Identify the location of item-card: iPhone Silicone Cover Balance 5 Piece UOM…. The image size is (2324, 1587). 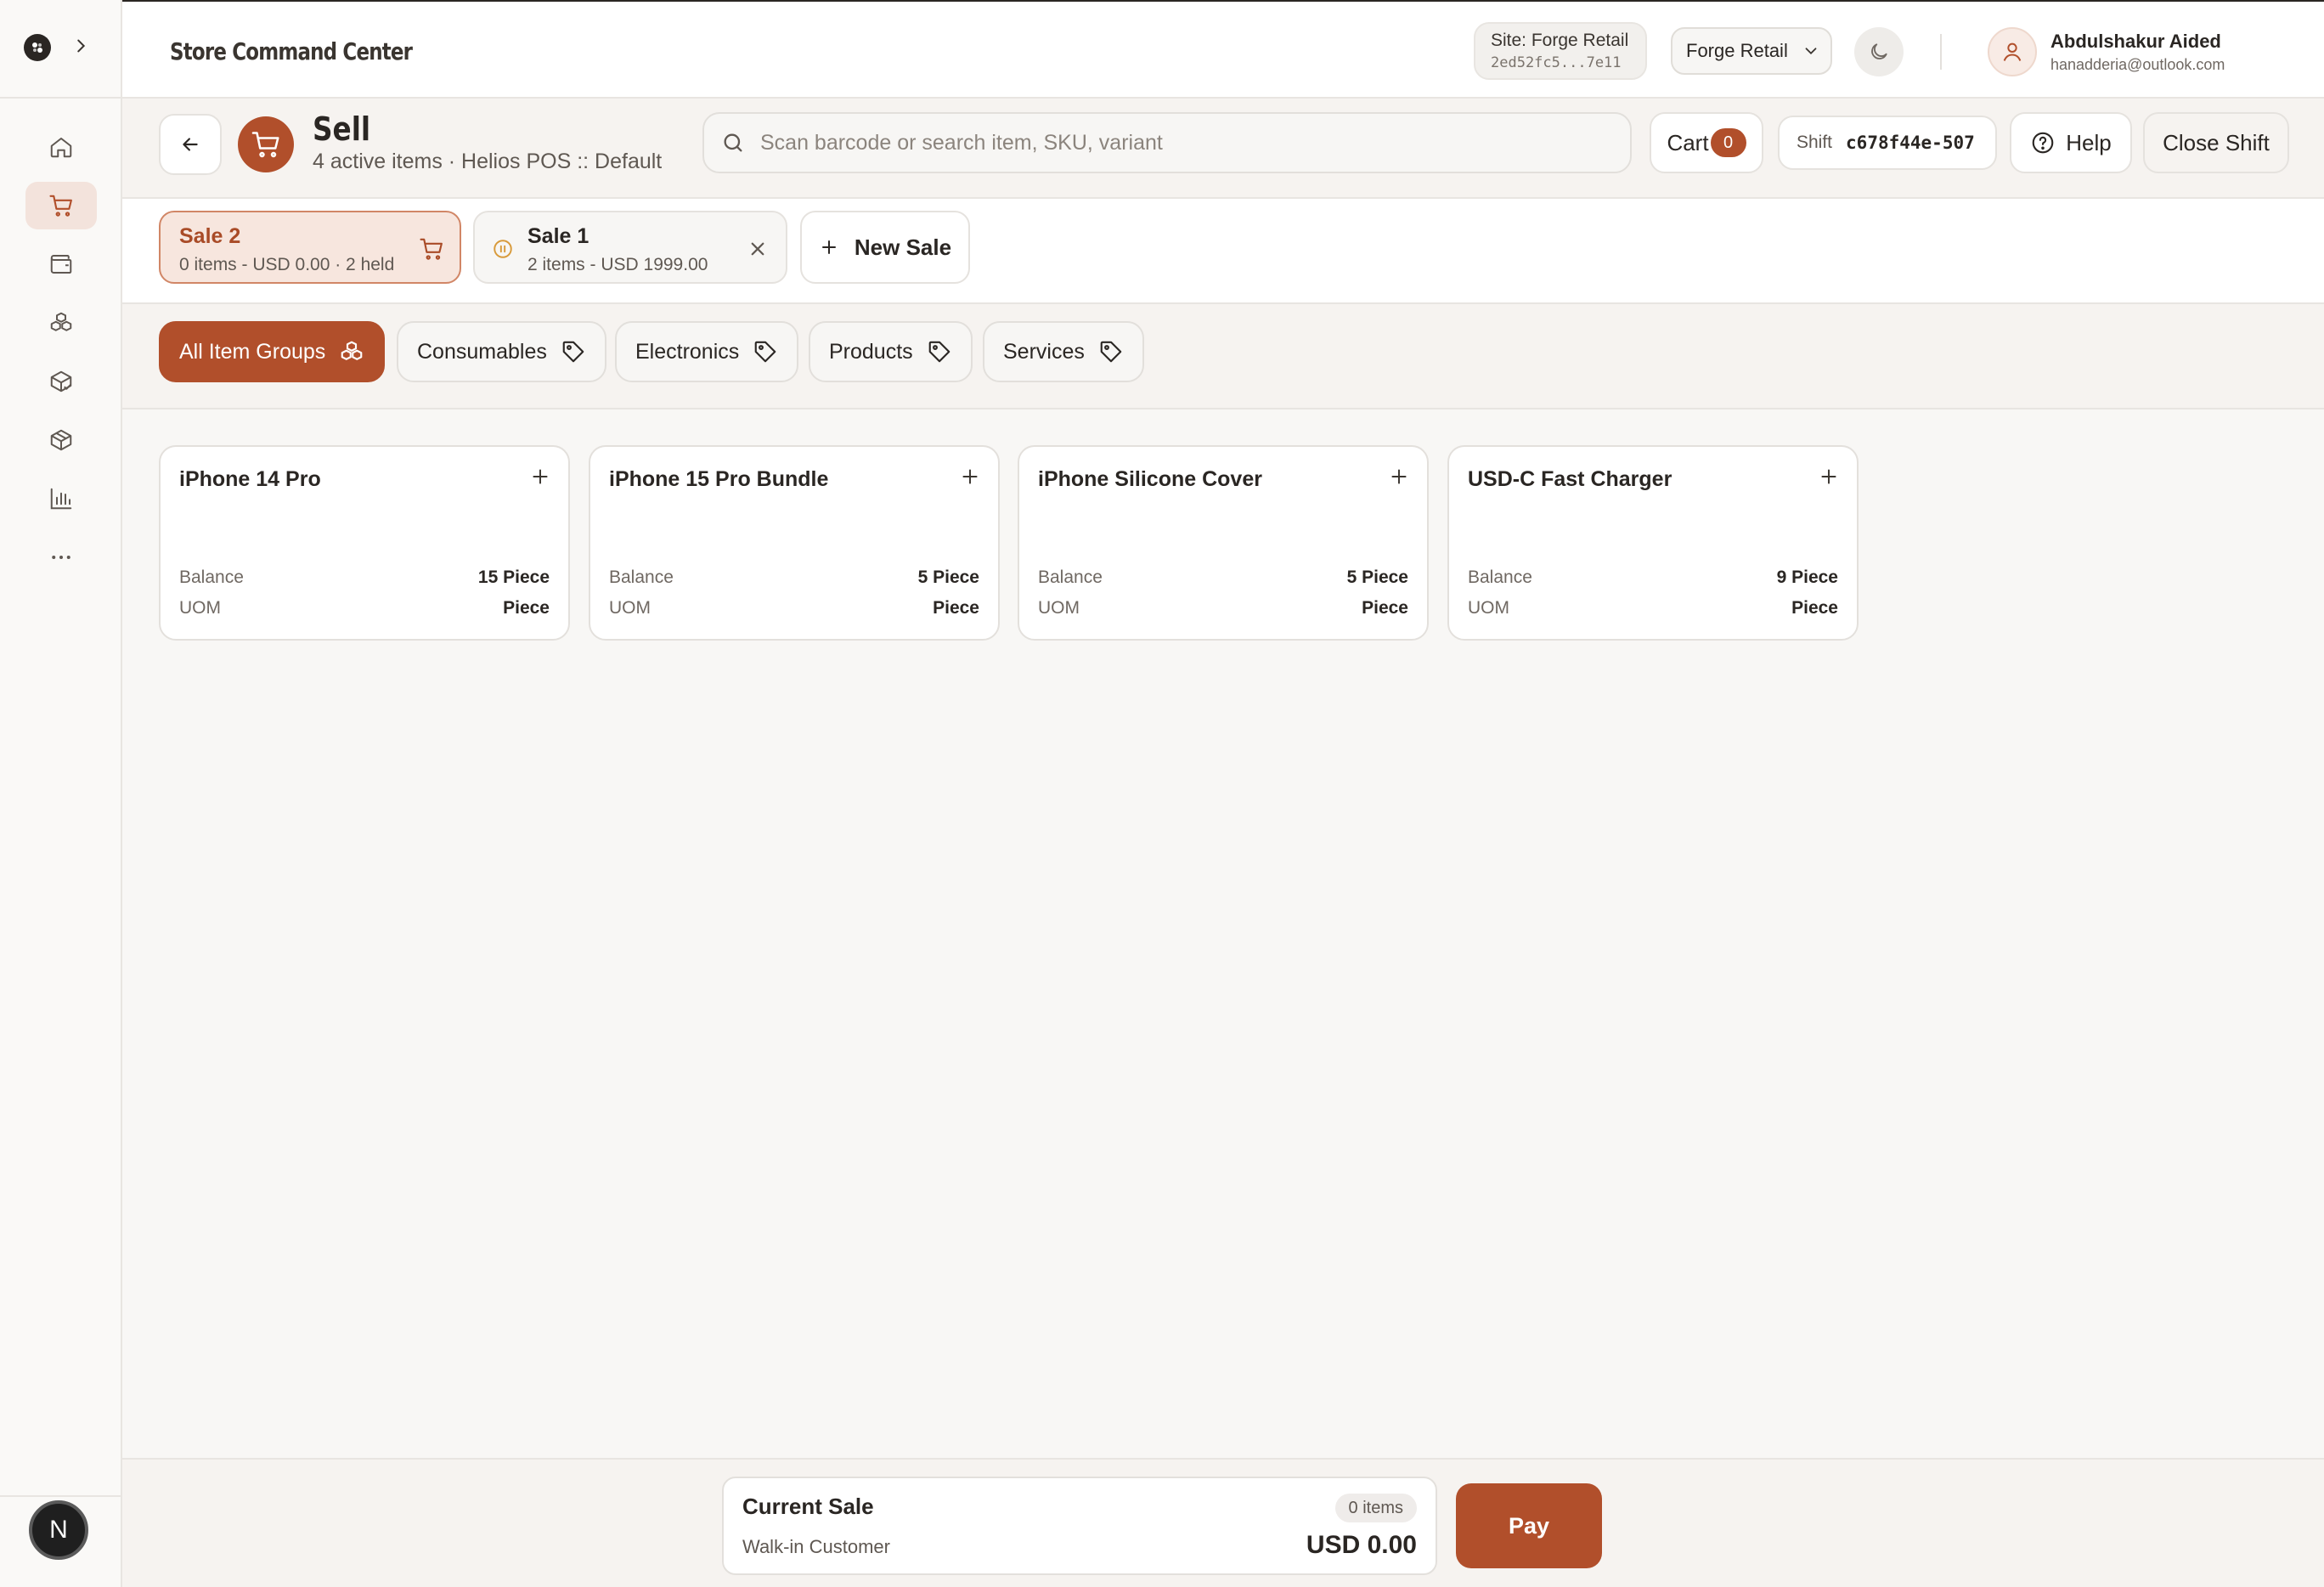
(1223, 543).